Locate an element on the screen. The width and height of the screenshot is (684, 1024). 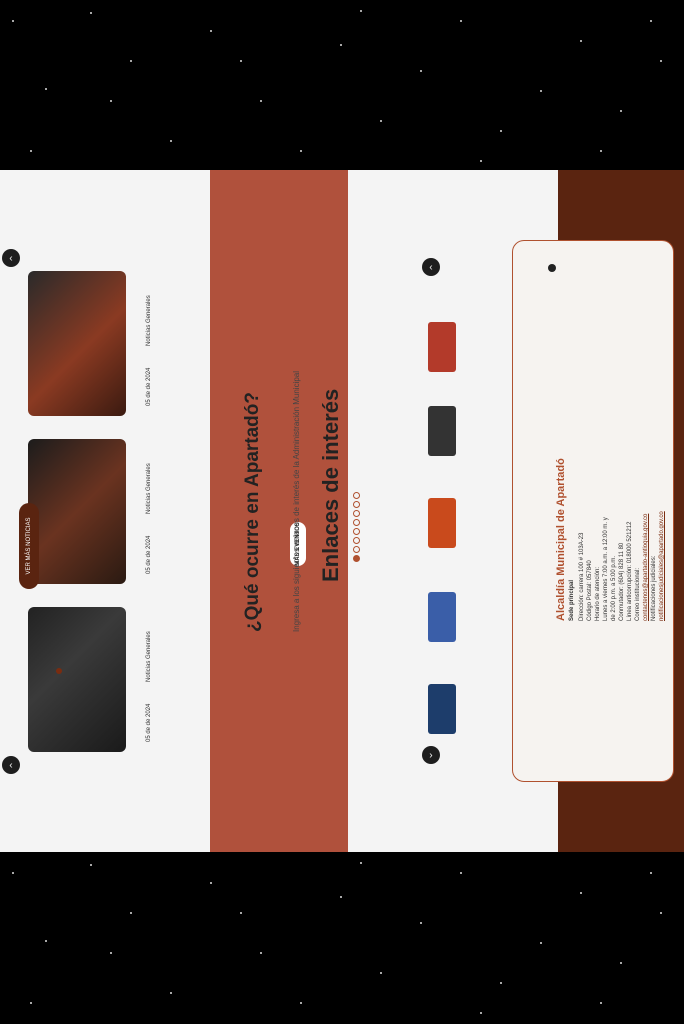
footer-fax: Línea anticorrupción: 018000 521212 is located at coordinates (630, 571).